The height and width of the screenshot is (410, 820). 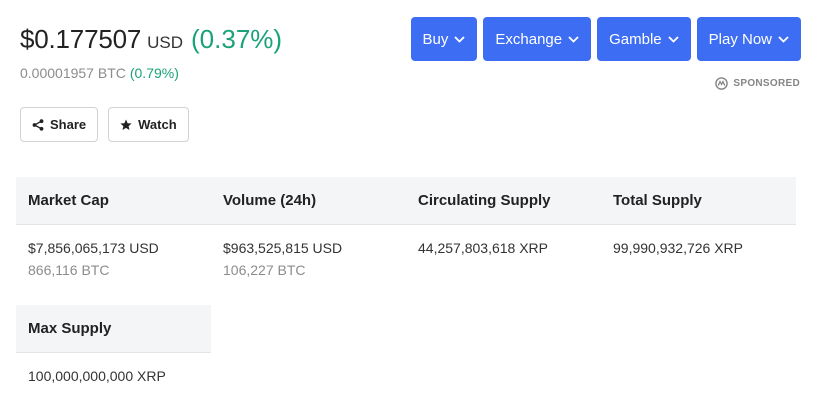 I want to click on stat-primary-value: $7,856,065,173 USD, so click(x=93, y=248).